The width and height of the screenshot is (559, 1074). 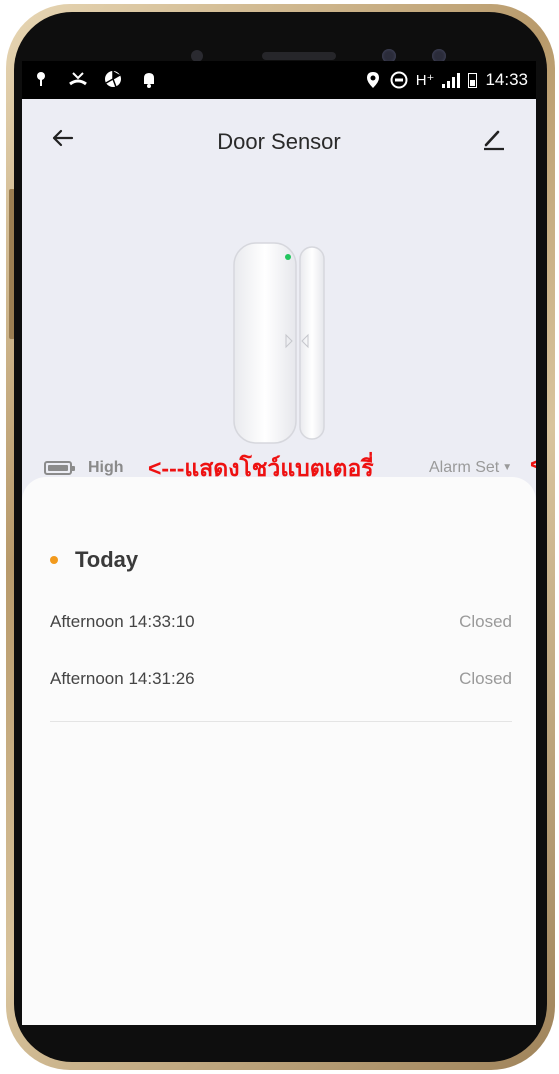 I want to click on signal-strength-icon, so click(x=451, y=80).